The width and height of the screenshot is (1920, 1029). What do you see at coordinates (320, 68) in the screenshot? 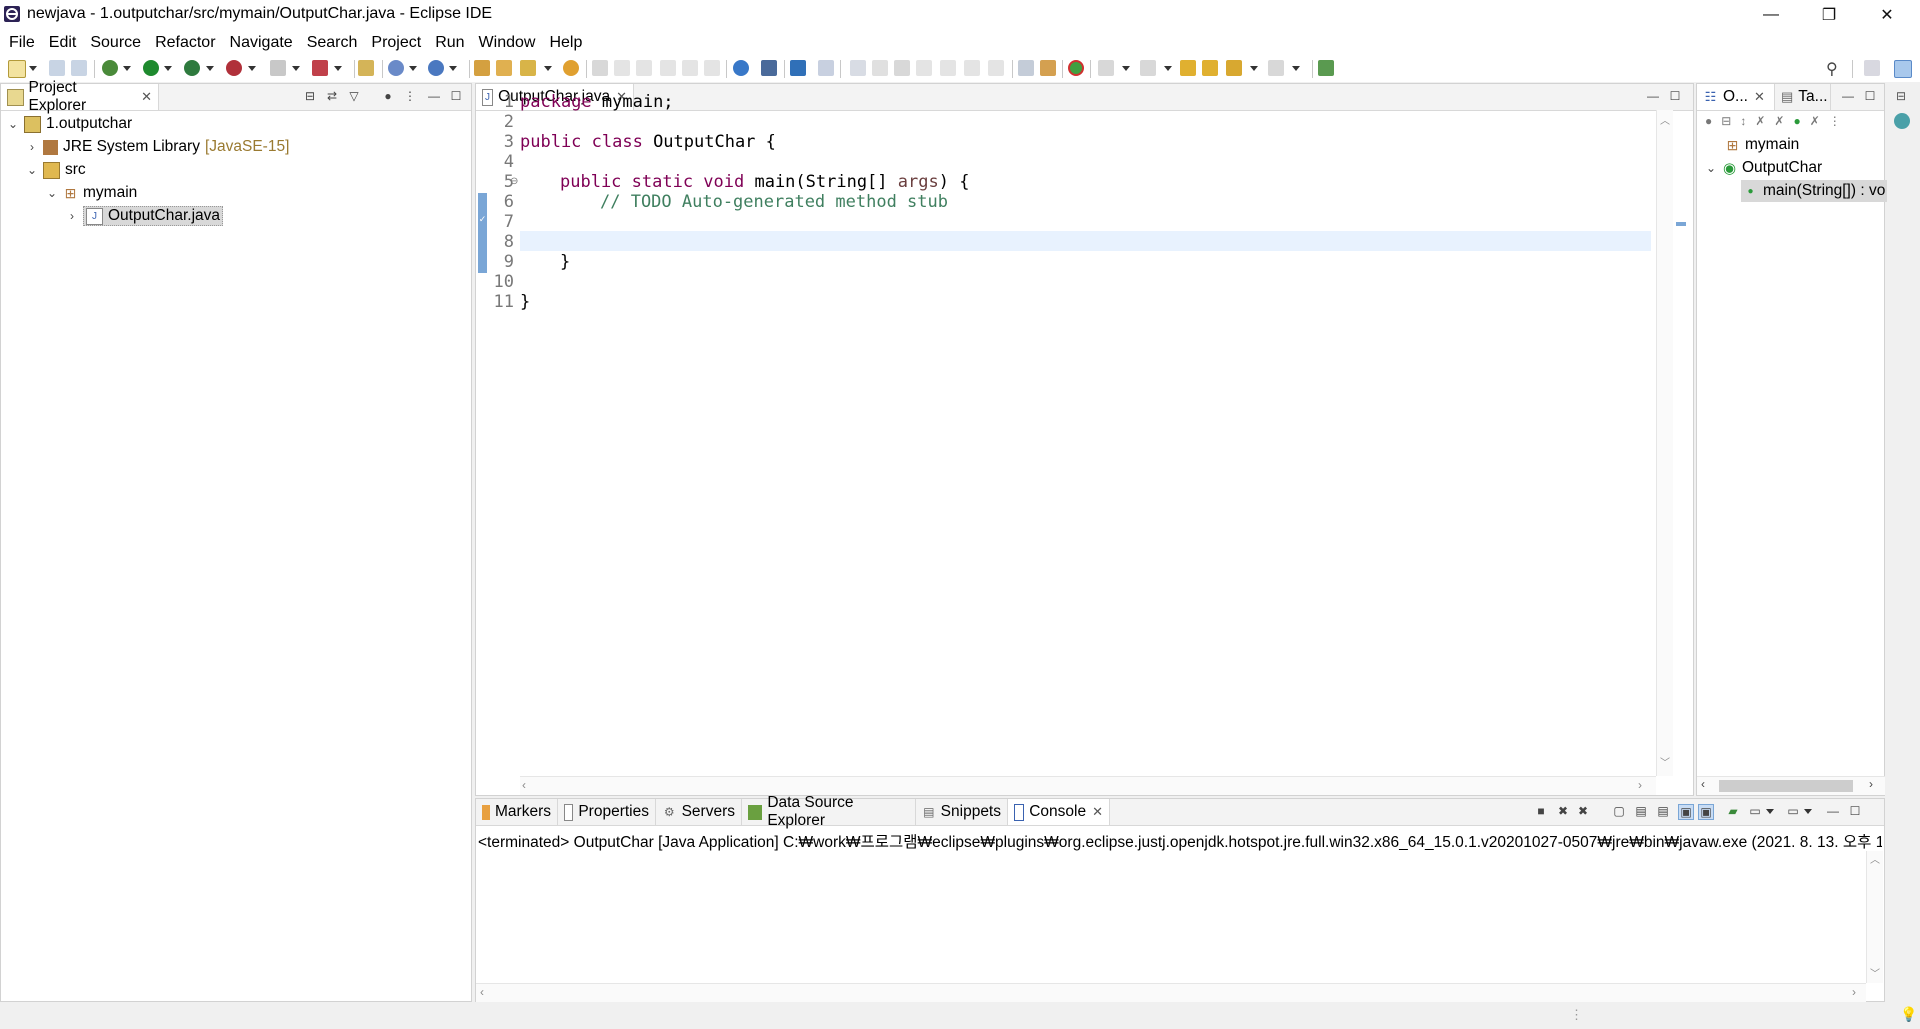
I see `publish-icon` at bounding box center [320, 68].